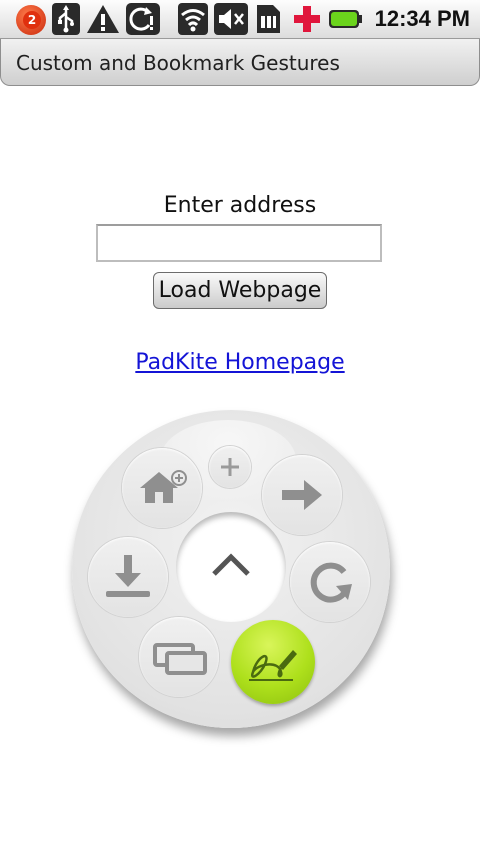  I want to click on notification-badge-icon: 2, so click(31, 19).